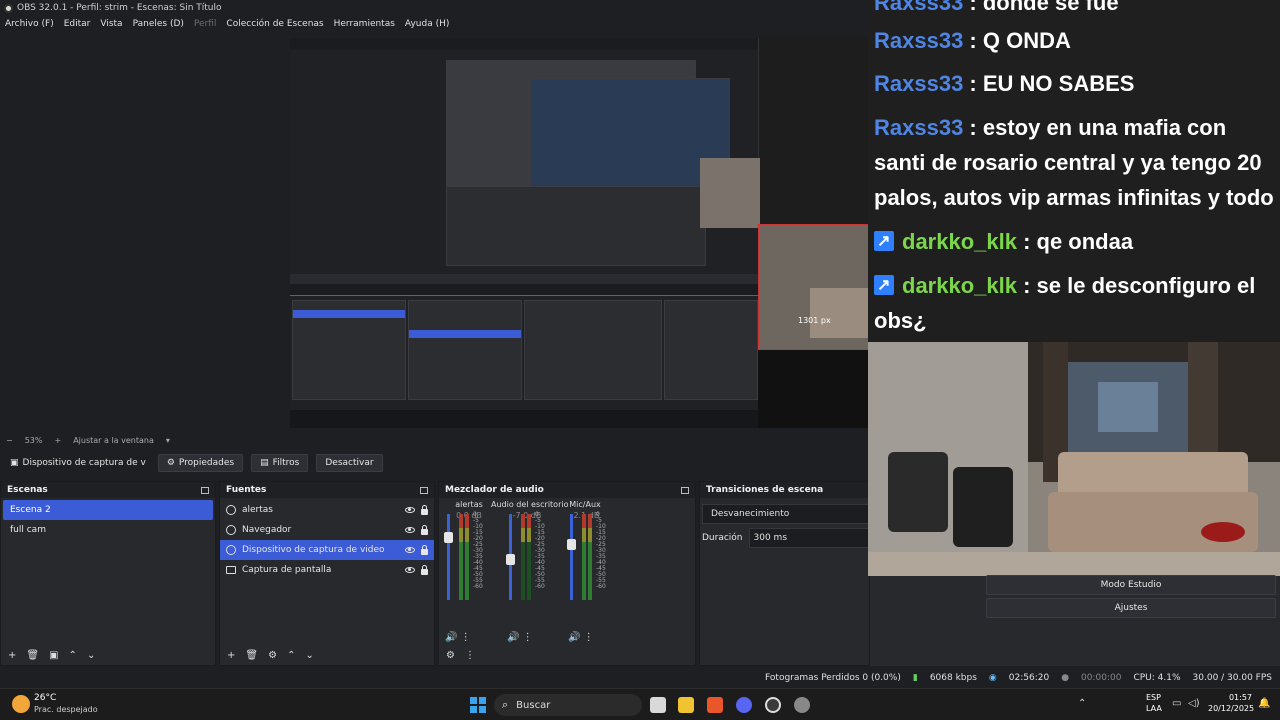 Image resolution: width=1280 pixels, height=720 pixels. What do you see at coordinates (108, 510) in the screenshot?
I see `scene-item: Escena 2` at bounding box center [108, 510].